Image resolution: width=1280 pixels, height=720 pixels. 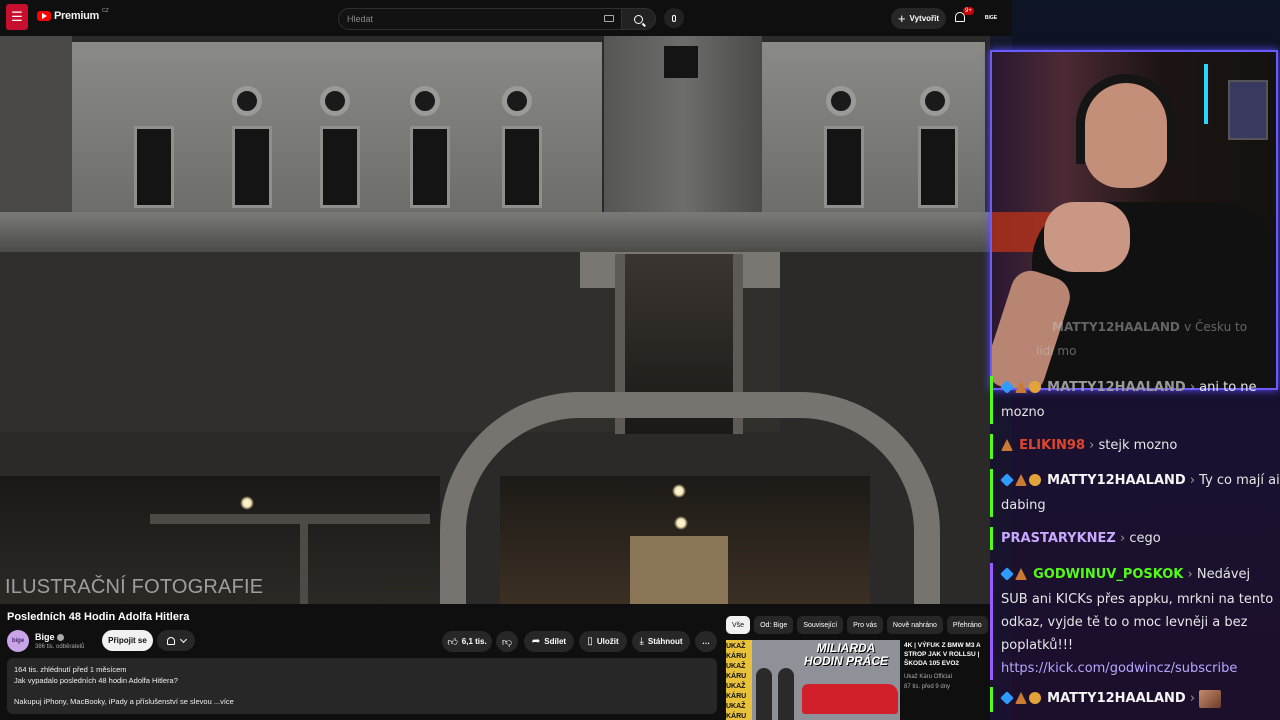 I want to click on chat-username: GODWINUV_POSKOK, so click(x=1108, y=574).